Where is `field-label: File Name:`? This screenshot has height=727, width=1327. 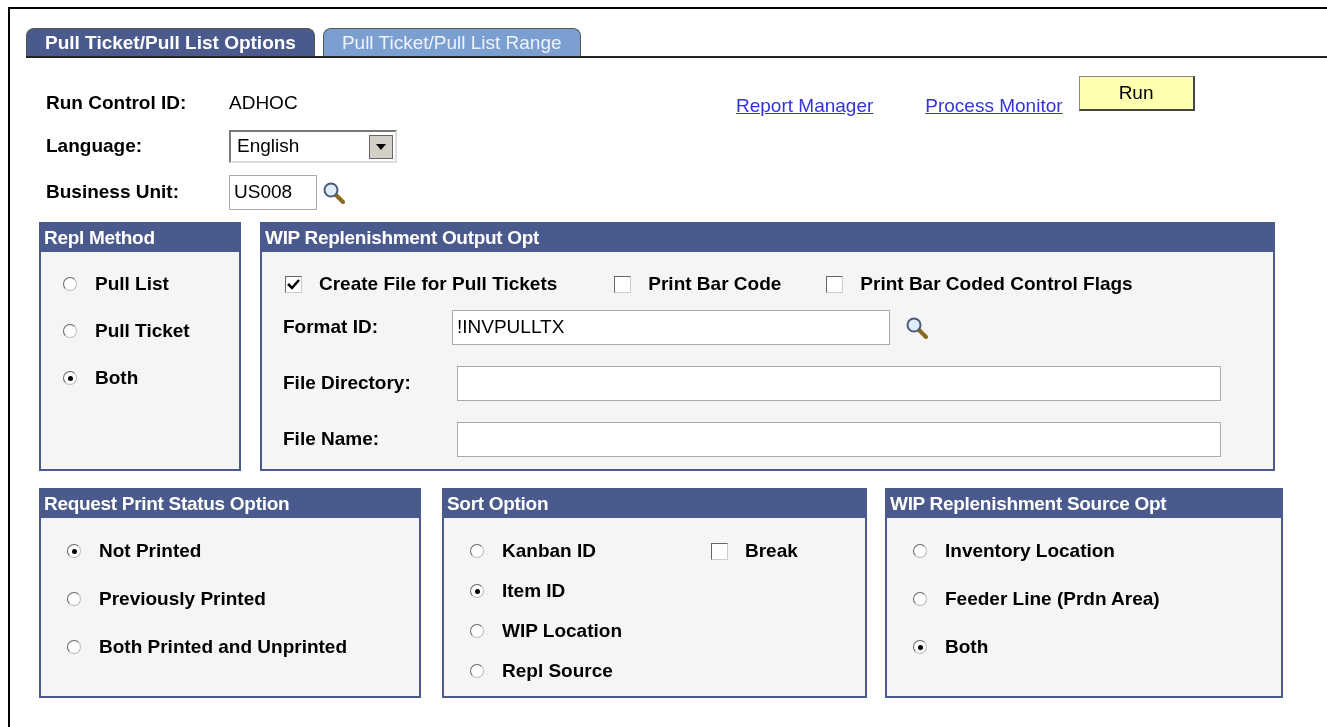 field-label: File Name: is located at coordinates (332, 439).